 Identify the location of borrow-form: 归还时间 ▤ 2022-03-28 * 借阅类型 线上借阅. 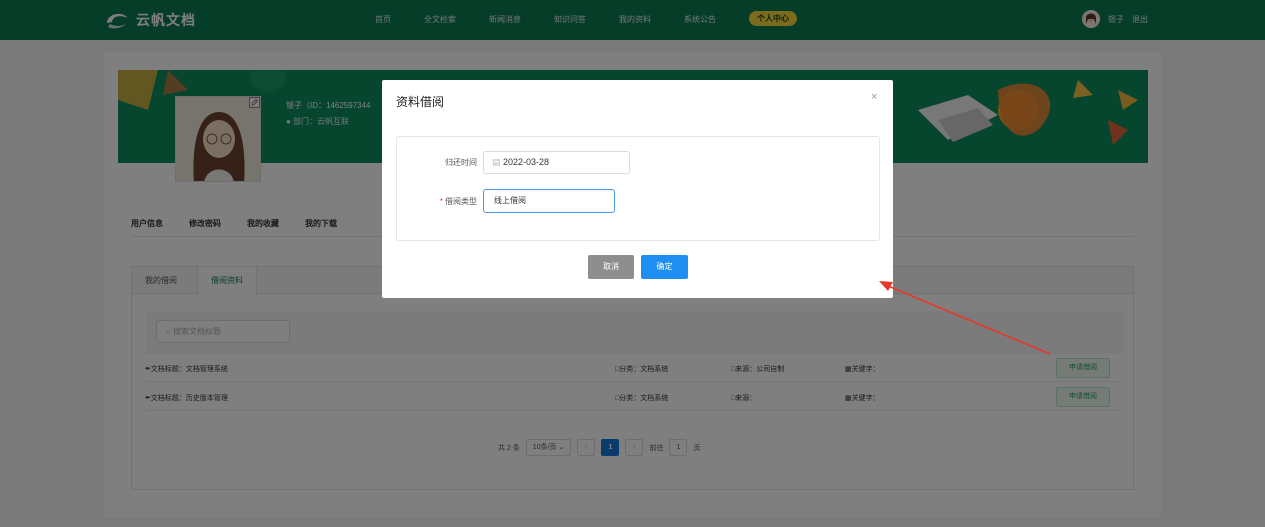
(638, 188).